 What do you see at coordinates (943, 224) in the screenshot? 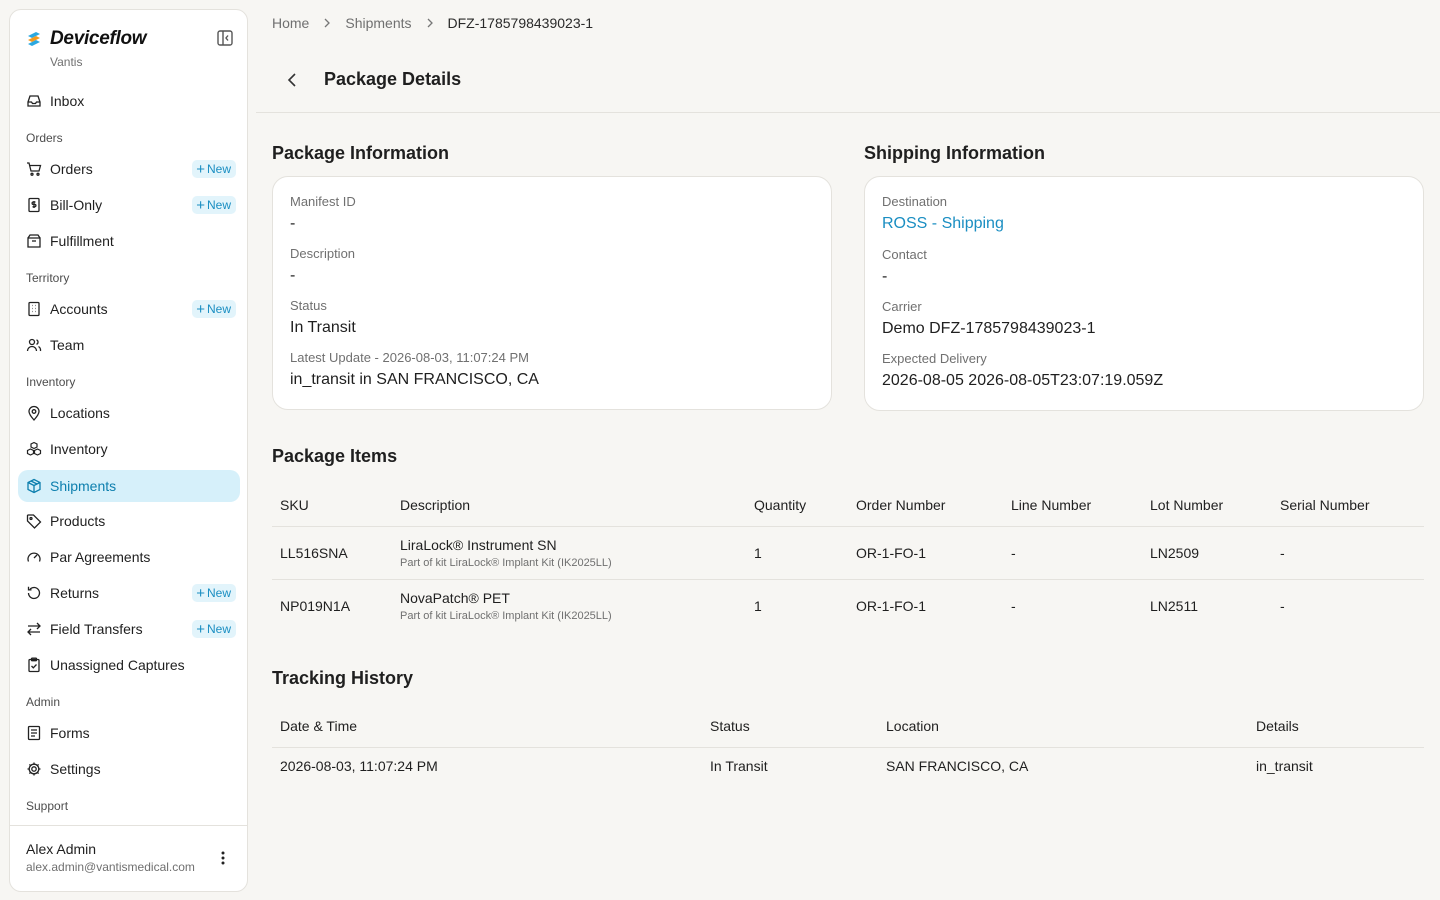
I see `destination-link: ROSS - Shipping` at bounding box center [943, 224].